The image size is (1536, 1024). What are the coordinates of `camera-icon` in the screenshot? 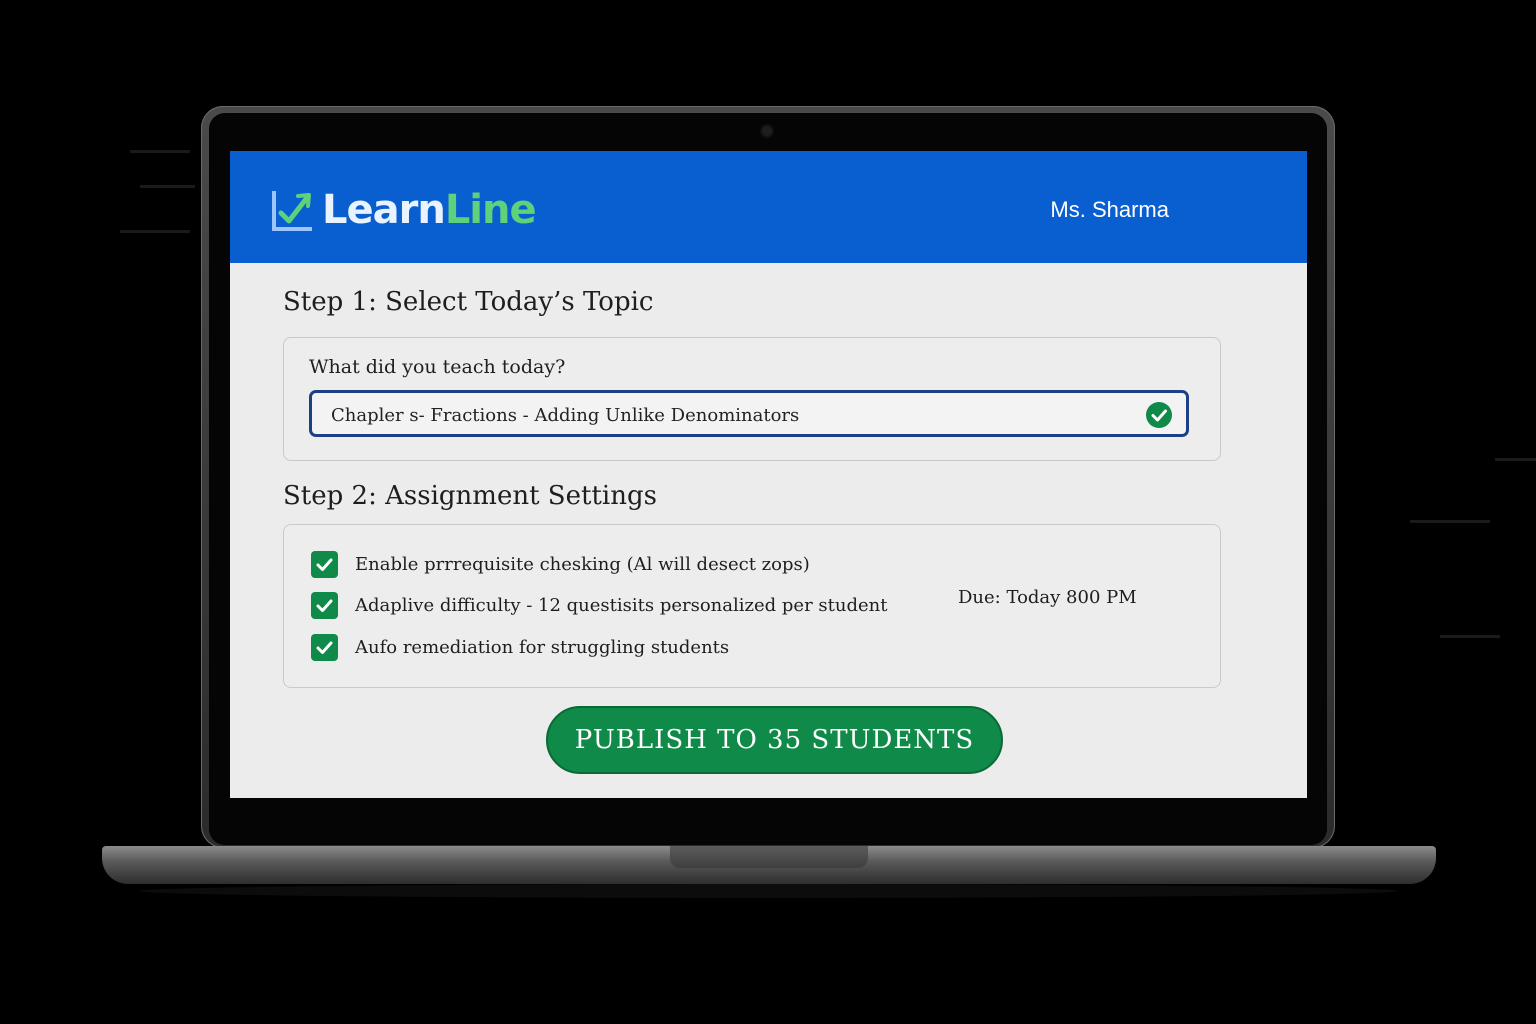 It's located at (767, 131).